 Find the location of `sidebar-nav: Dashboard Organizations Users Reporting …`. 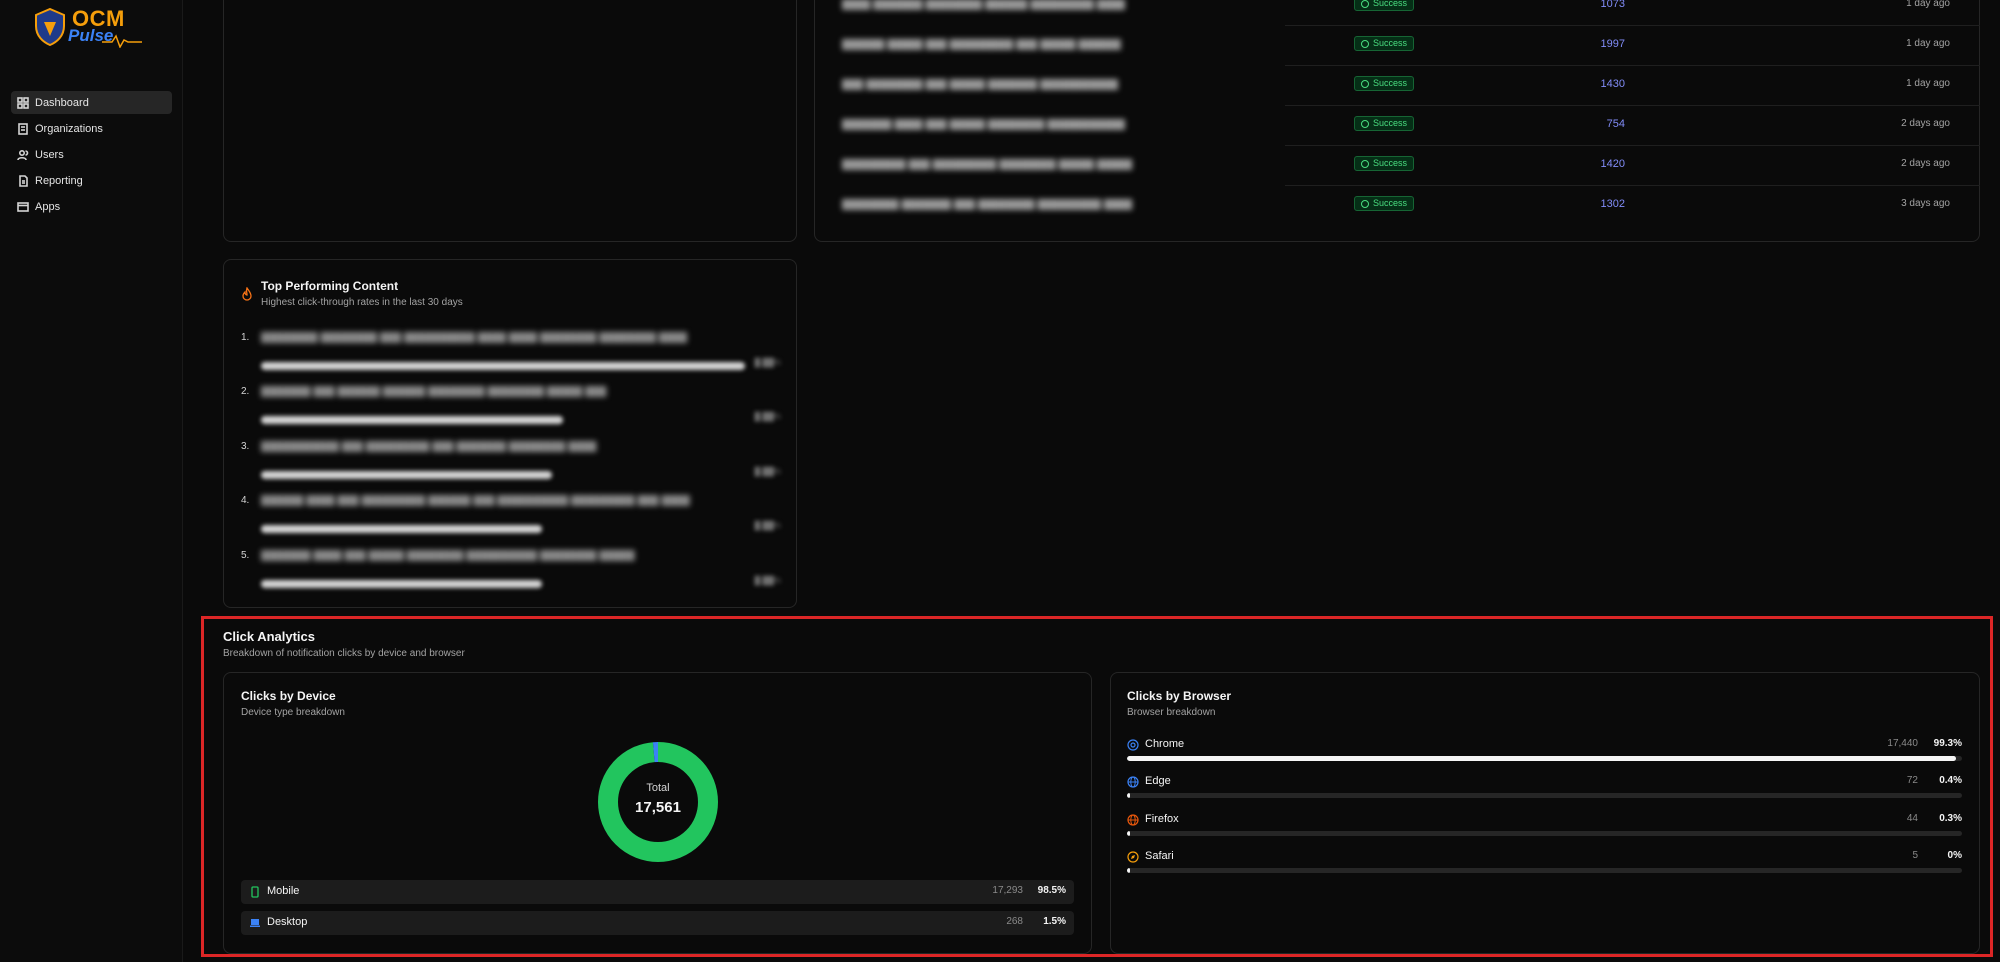

sidebar-nav: Dashboard Organizations Users Reporting … is located at coordinates (91, 156).